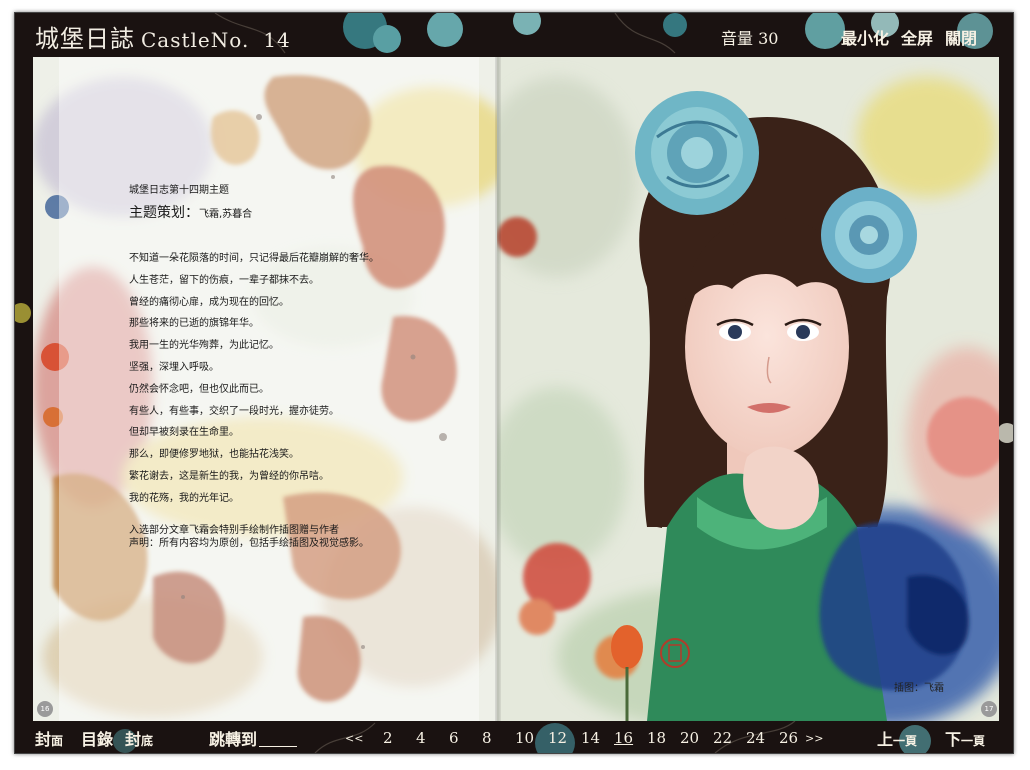  What do you see at coordinates (43, 739) in the screenshot?
I see `cover-label: 封` at bounding box center [43, 739].